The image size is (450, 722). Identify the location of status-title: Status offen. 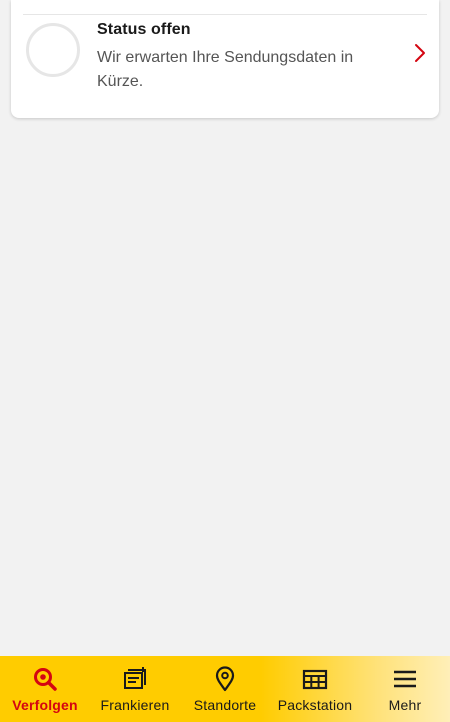
(144, 29).